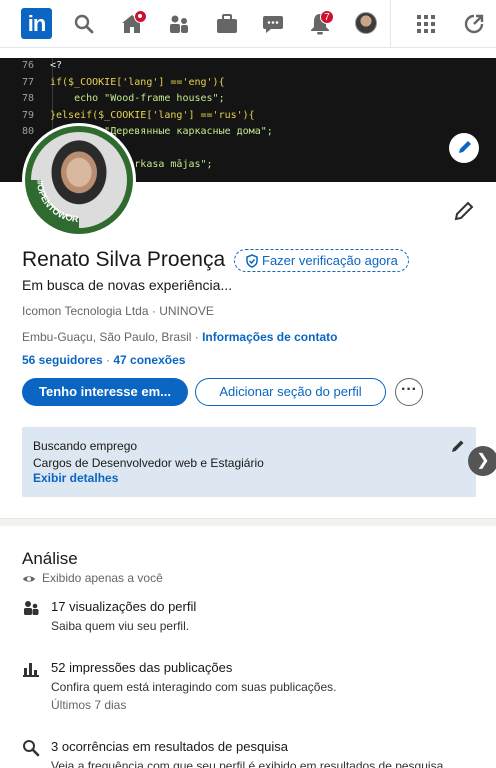  What do you see at coordinates (140, 16) in the screenshot?
I see `home-badge` at bounding box center [140, 16].